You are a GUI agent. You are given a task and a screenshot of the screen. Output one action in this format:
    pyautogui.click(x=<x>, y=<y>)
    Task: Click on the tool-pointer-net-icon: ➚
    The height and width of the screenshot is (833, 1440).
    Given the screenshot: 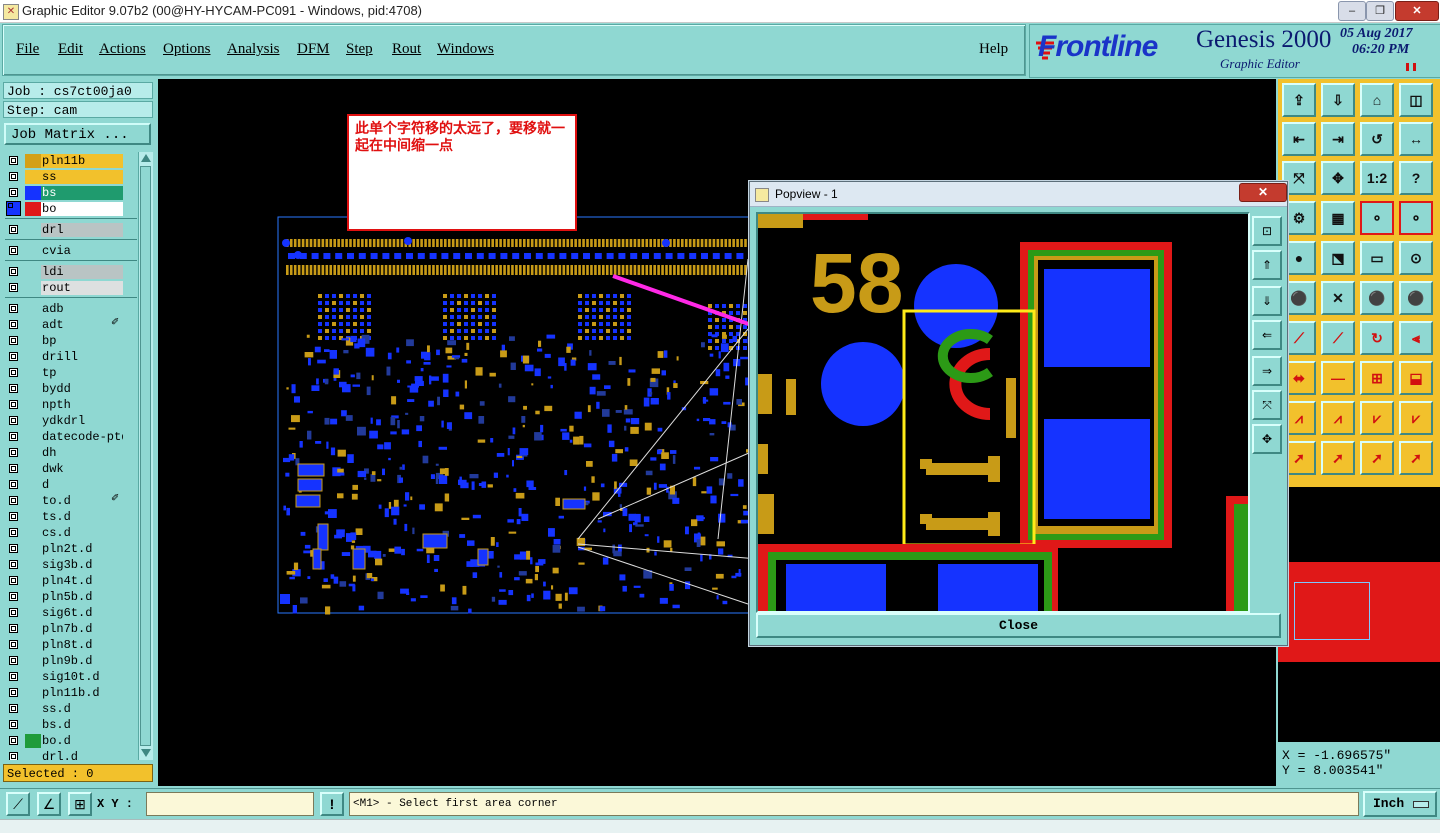 What is the action you would take?
    pyautogui.click(x=1416, y=458)
    